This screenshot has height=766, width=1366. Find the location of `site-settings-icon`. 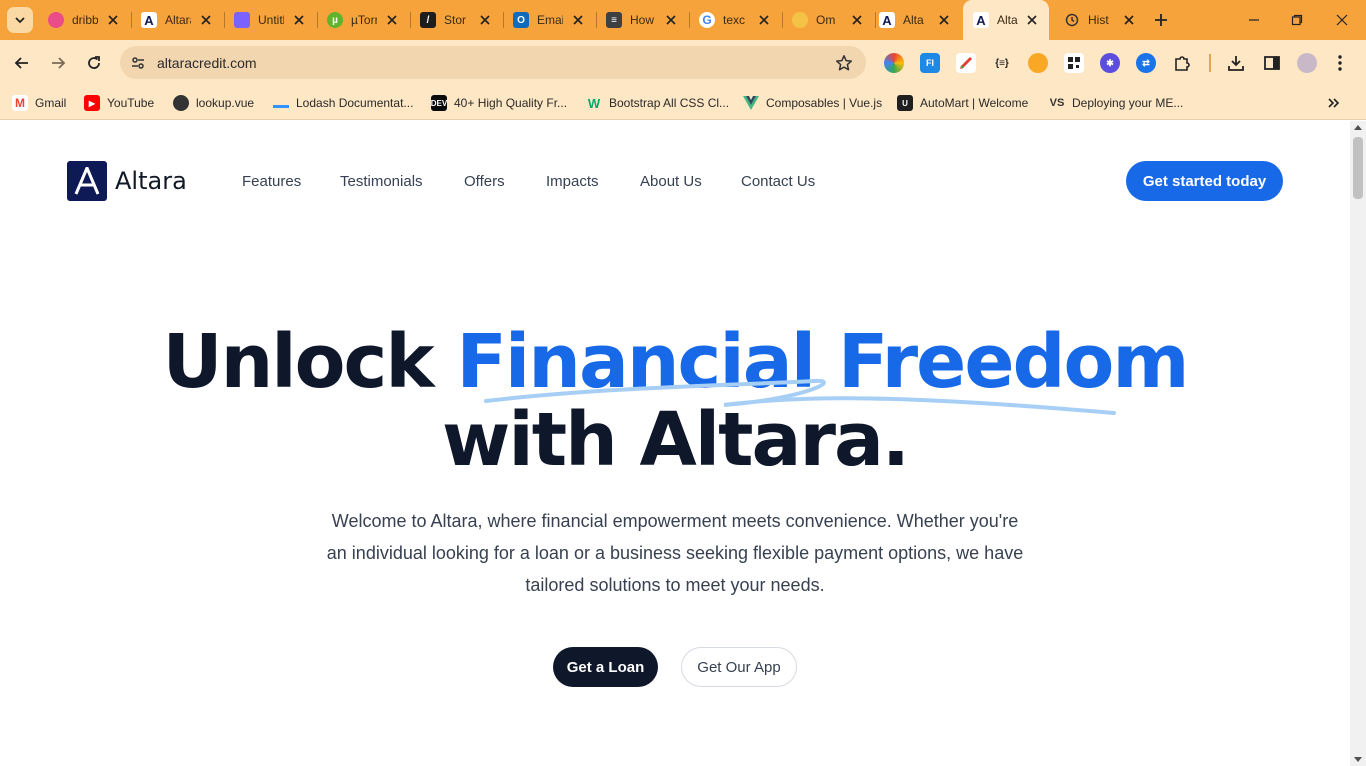

site-settings-icon is located at coordinates (138, 63).